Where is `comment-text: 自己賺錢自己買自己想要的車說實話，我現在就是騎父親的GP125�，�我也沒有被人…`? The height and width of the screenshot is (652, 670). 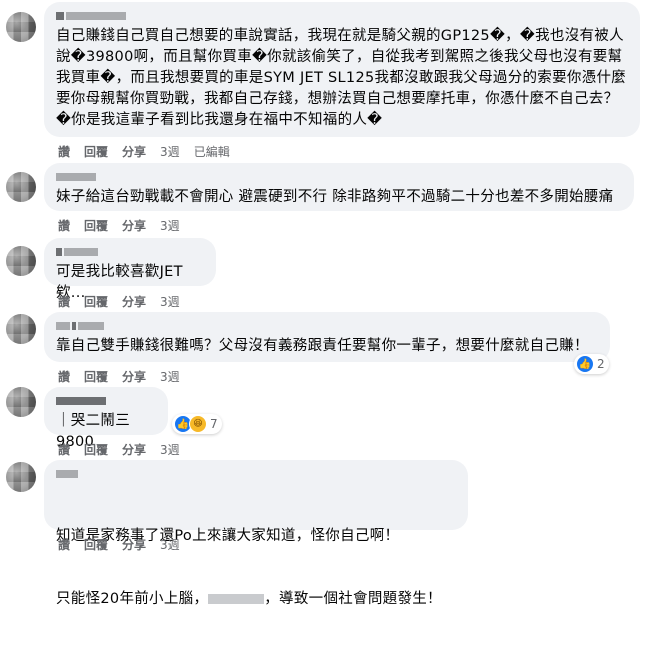
comment-text: 自己賺錢自己買自己想要的車說實話，我現在就是騎父親的GP125�，�我也沒有被人… is located at coordinates (341, 78).